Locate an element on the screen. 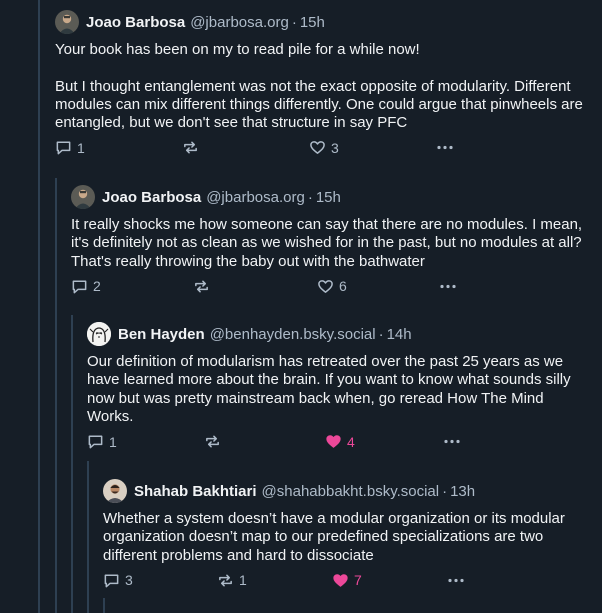 The height and width of the screenshot is (613, 602). reply-button: 2 is located at coordinates (86, 286).